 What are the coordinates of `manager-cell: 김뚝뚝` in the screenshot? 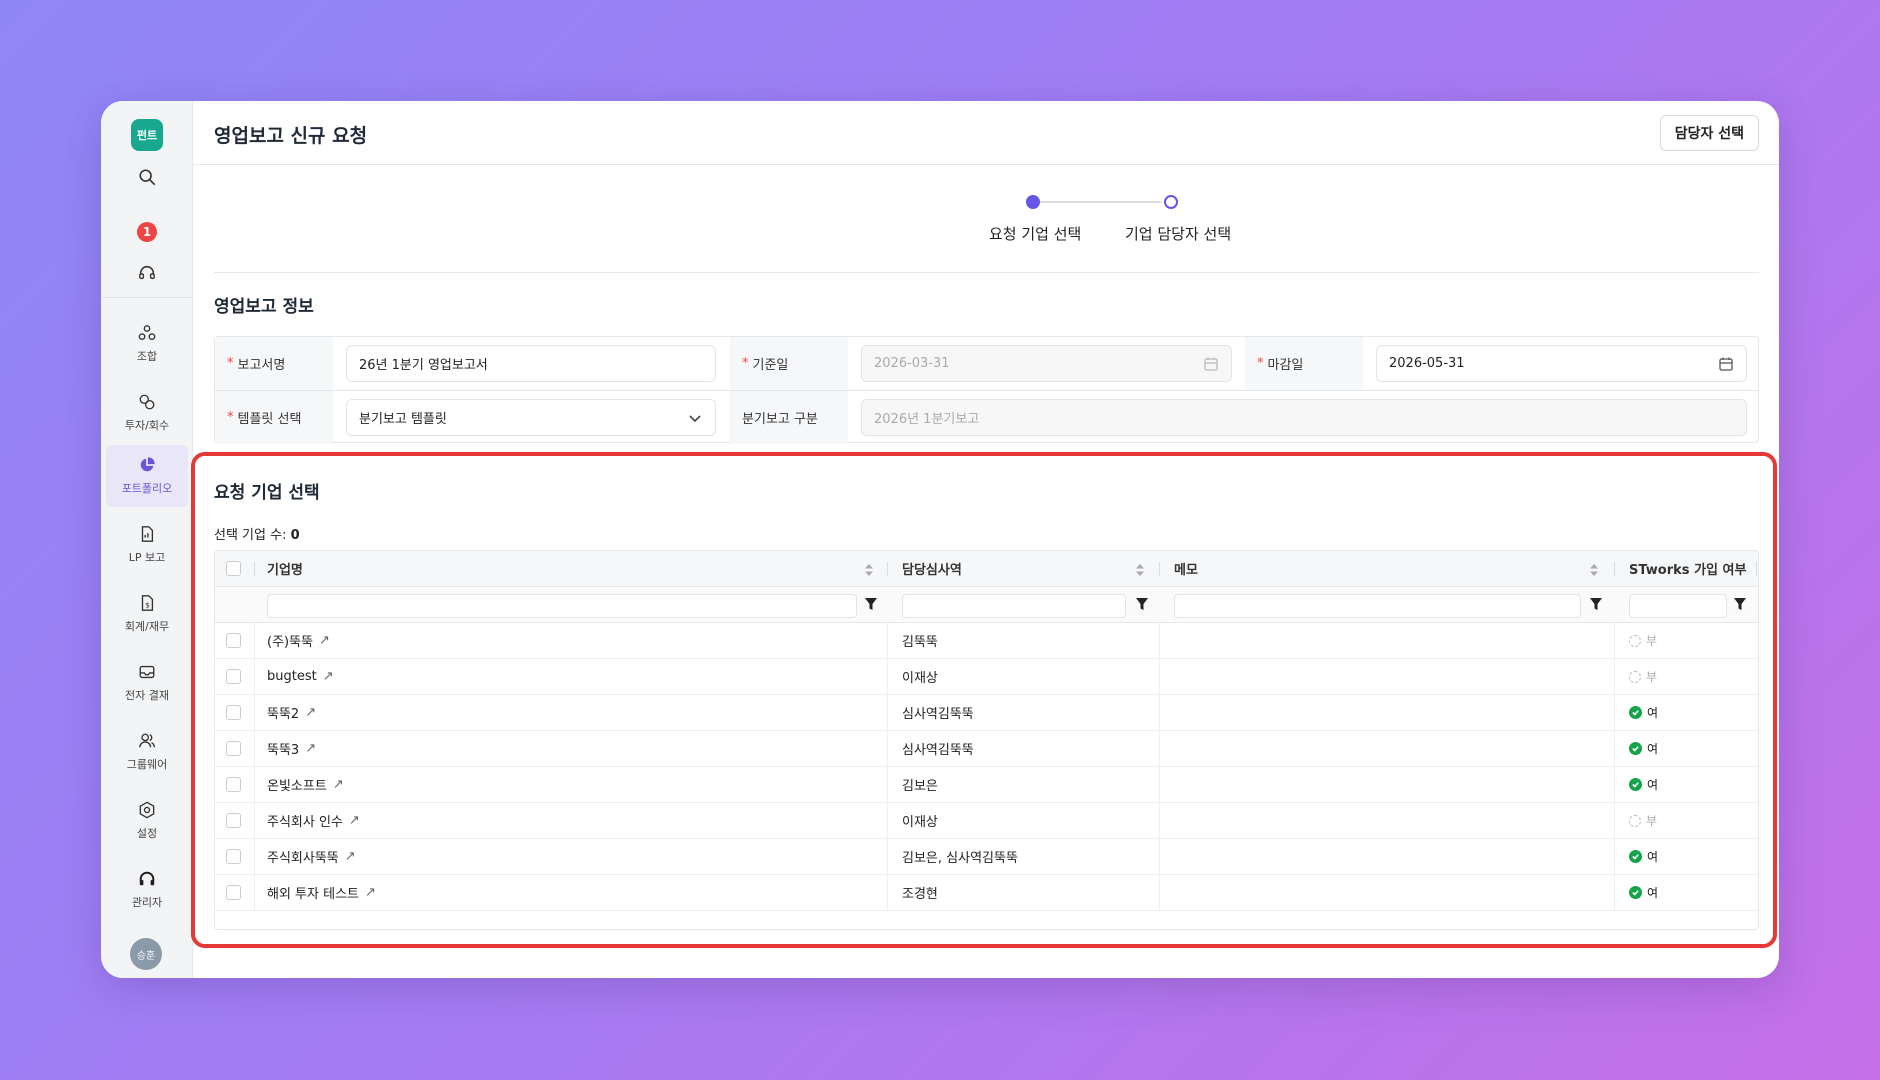 It's located at (920, 642).